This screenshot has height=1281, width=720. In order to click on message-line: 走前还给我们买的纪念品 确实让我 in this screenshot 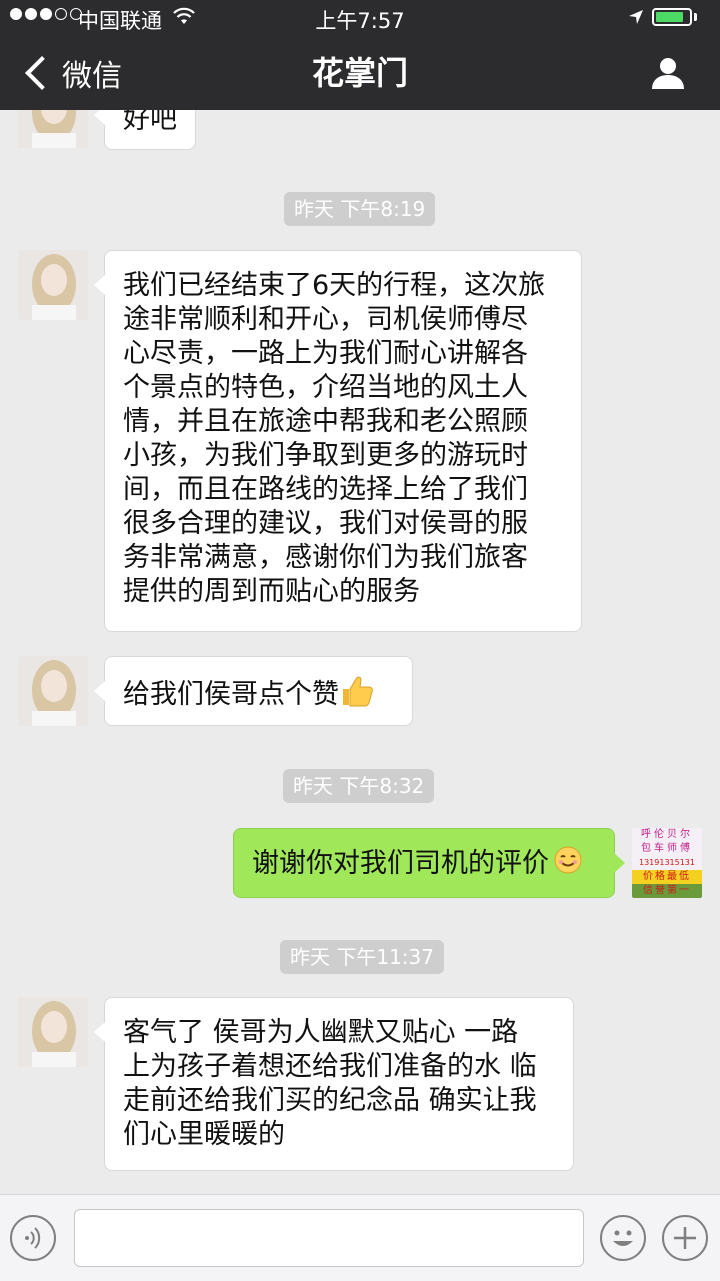, I will do `click(330, 1100)`.